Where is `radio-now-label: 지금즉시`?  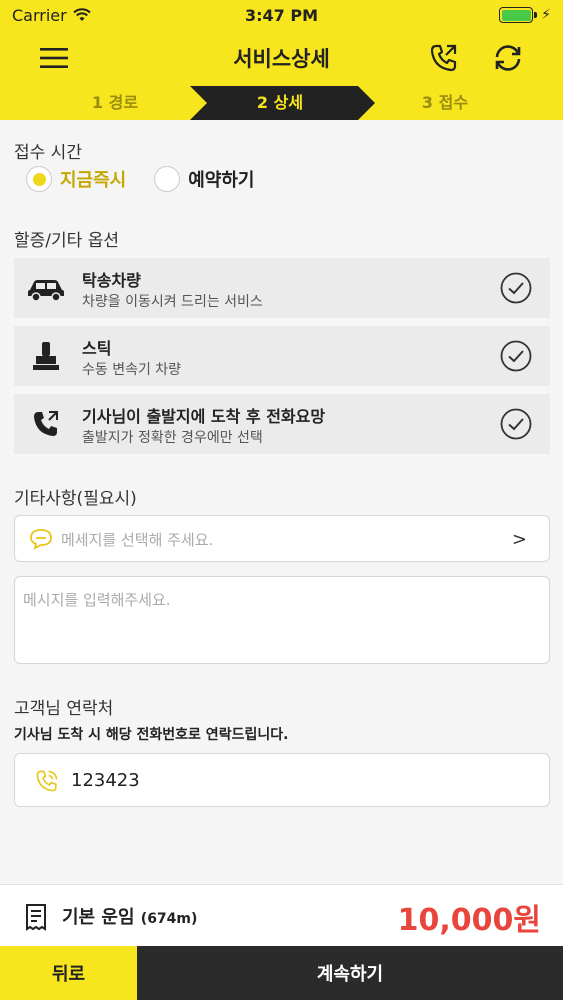 radio-now-label: 지금즉시 is located at coordinates (93, 180).